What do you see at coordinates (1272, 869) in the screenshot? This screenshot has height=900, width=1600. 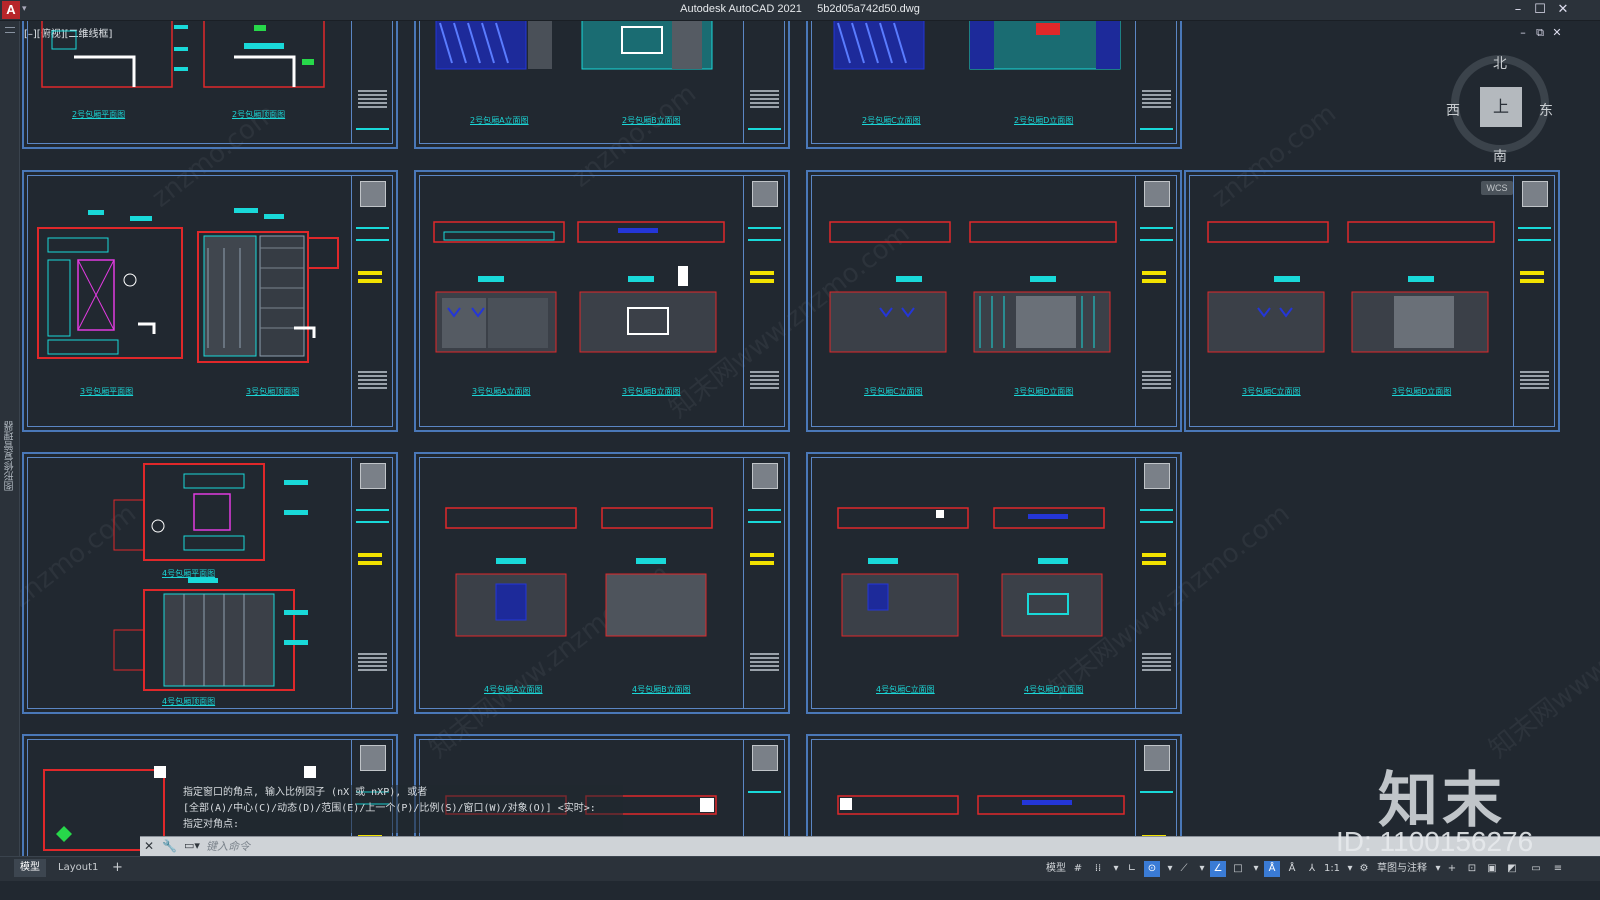 I see `annotation-visibility-icon: Å` at bounding box center [1272, 869].